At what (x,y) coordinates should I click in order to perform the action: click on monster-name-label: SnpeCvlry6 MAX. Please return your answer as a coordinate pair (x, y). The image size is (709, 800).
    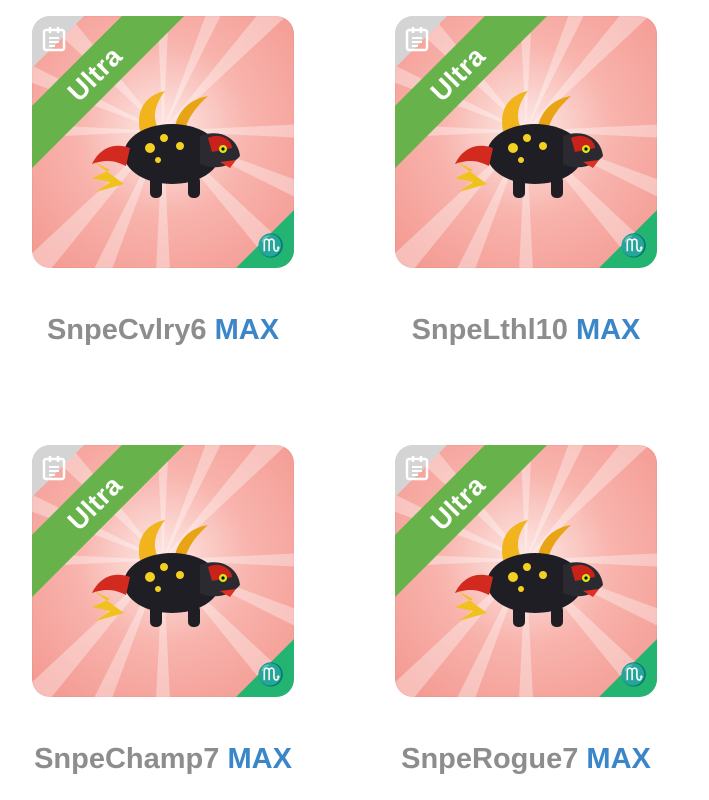
    Looking at the image, I should click on (166, 330).